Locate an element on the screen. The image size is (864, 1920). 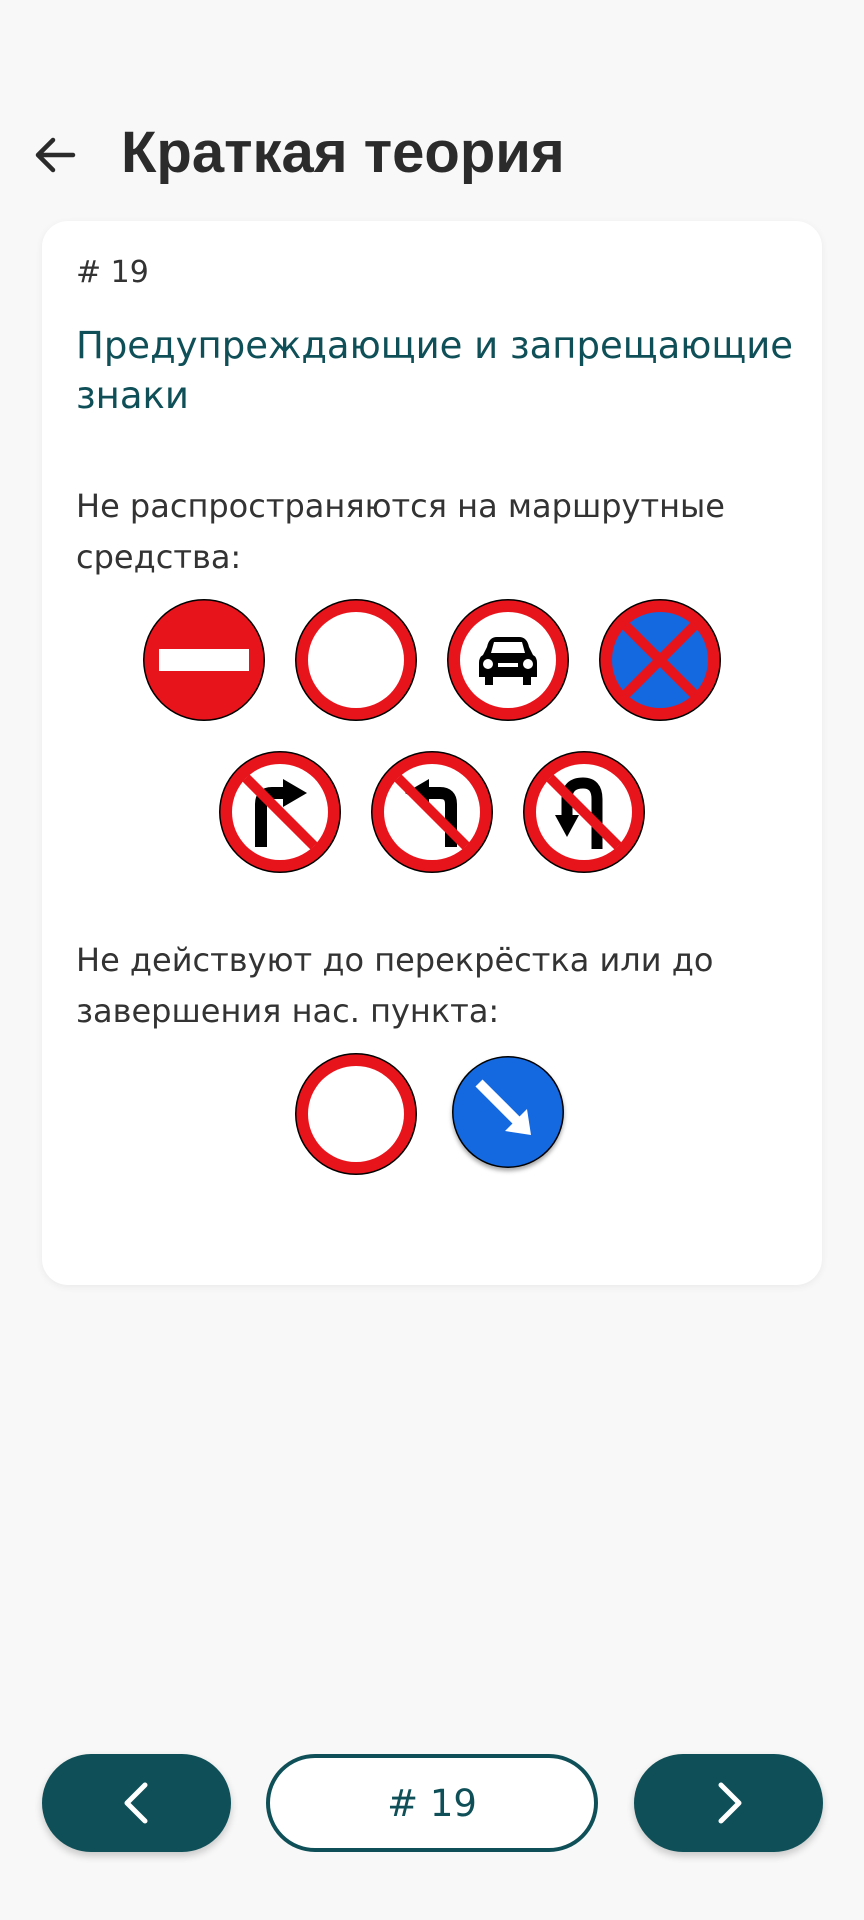
no-cars-sign-icon is located at coordinates (508, 660).